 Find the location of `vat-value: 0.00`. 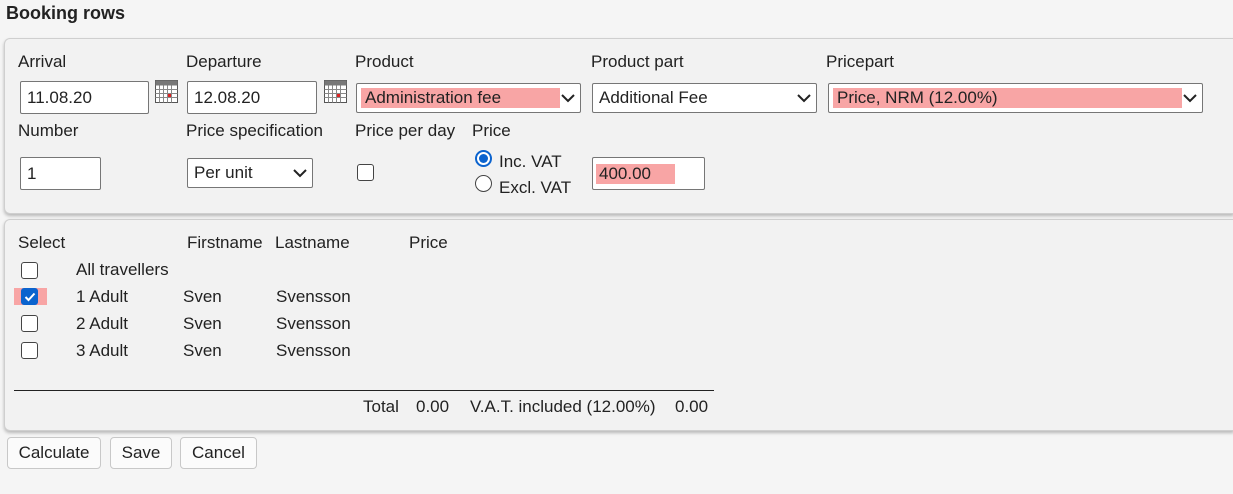

vat-value: 0.00 is located at coordinates (692, 406).